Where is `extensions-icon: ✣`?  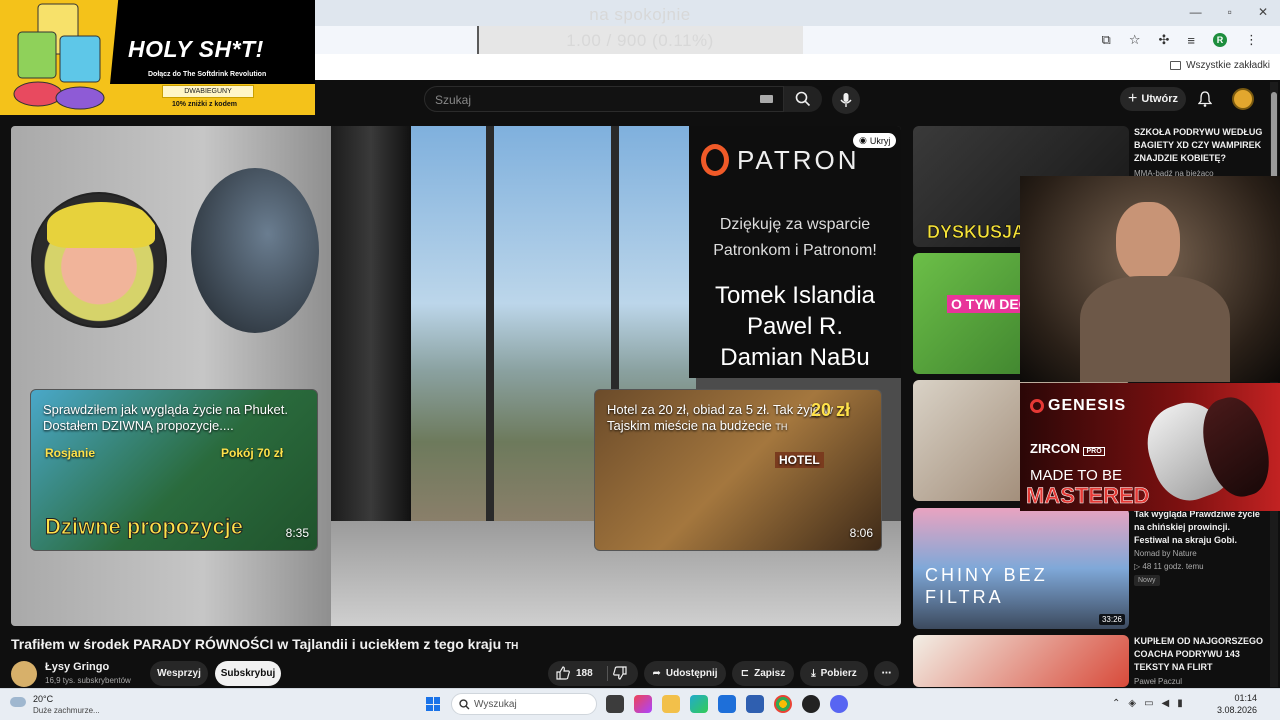
extensions-icon: ✣ is located at coordinates (1164, 40).